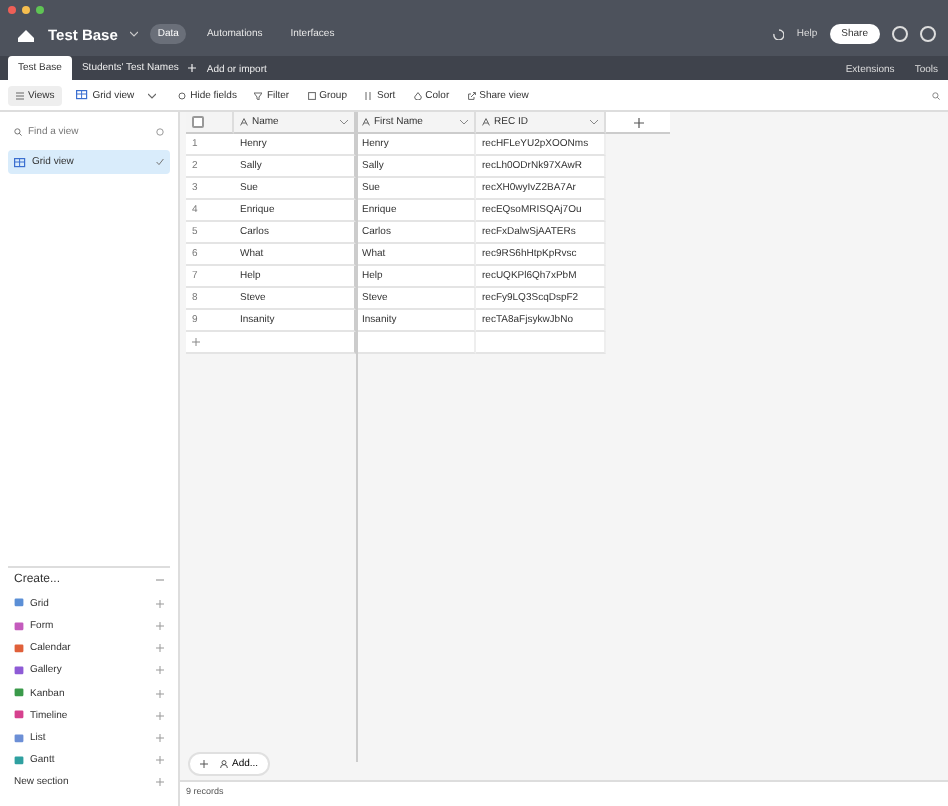 The width and height of the screenshot is (948, 806). I want to click on view-type-icon, so click(19, 603).